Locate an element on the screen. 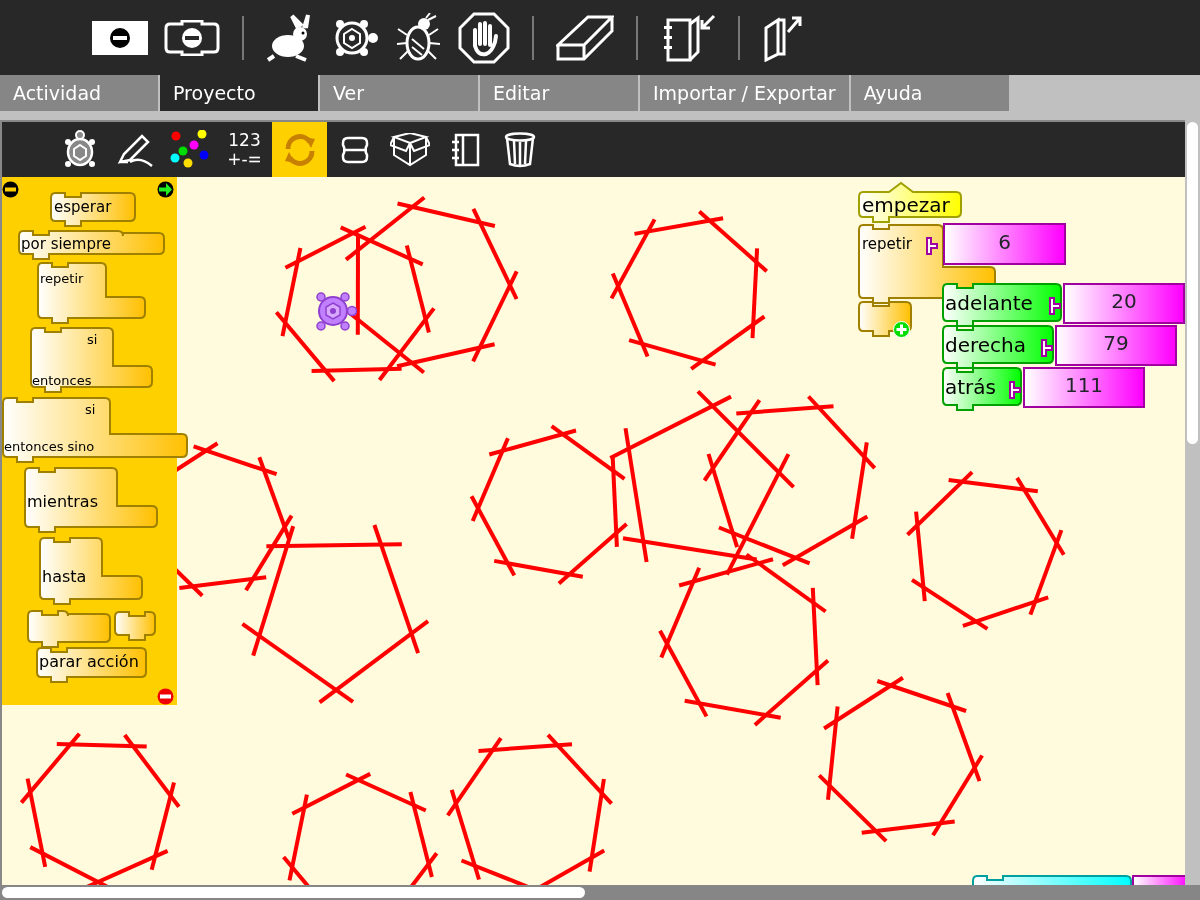 This screenshot has width=1200, height=900. block-label: empezar is located at coordinates (906, 205).